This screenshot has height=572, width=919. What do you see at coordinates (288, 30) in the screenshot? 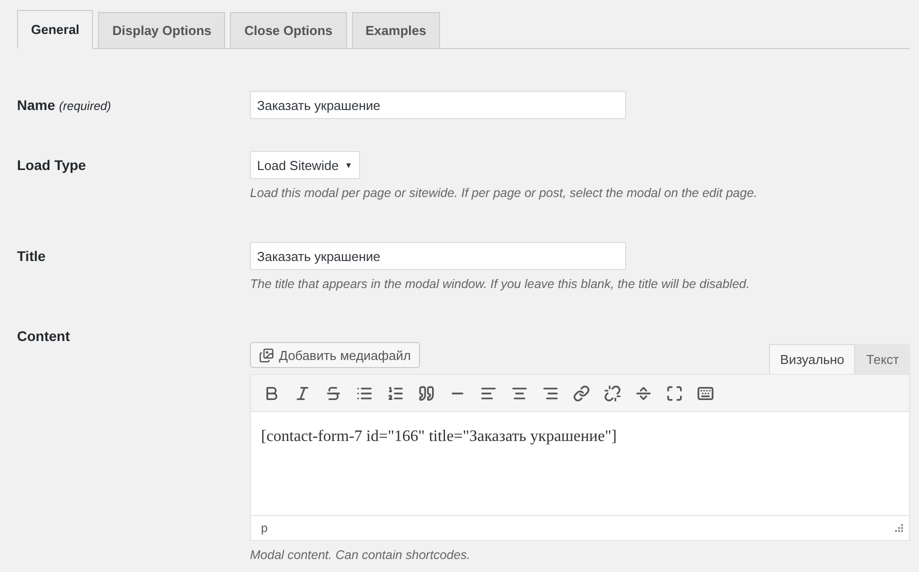
I see `tab: Close Options` at bounding box center [288, 30].